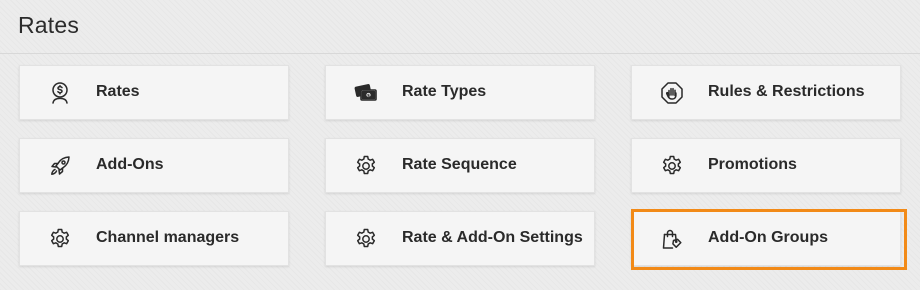 Image resolution: width=920 pixels, height=290 pixels. What do you see at coordinates (444, 91) in the screenshot?
I see `tile-label: Rate Types` at bounding box center [444, 91].